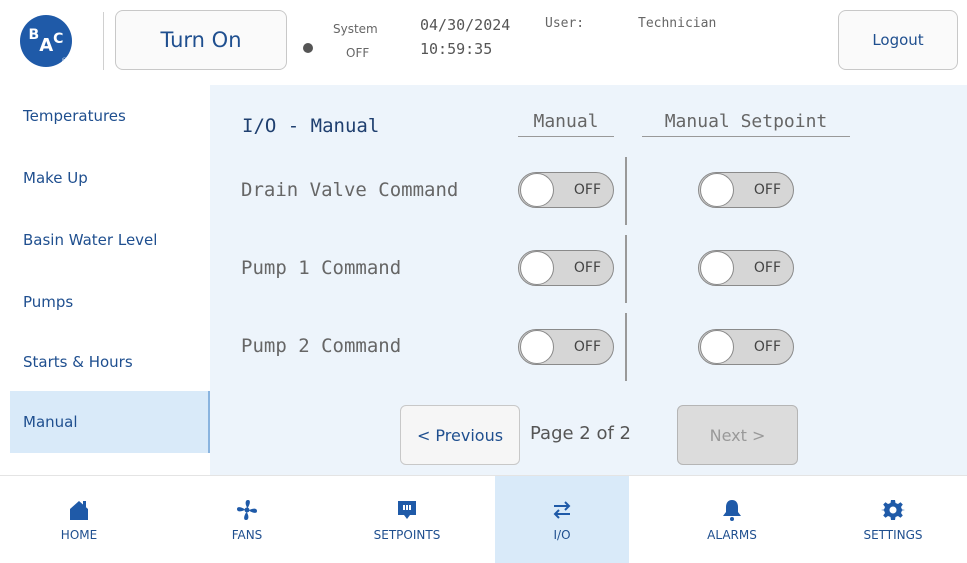 The image size is (967, 563). I want to click on sidebar-item-make-up: Make Up, so click(110, 178).